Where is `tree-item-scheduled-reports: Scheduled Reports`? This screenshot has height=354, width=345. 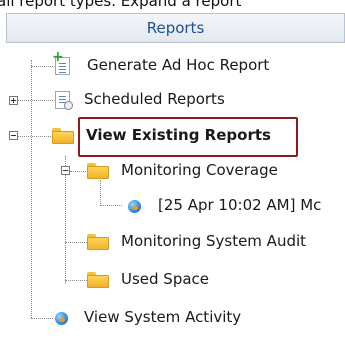 tree-item-scheduled-reports: Scheduled Reports is located at coordinates (154, 99).